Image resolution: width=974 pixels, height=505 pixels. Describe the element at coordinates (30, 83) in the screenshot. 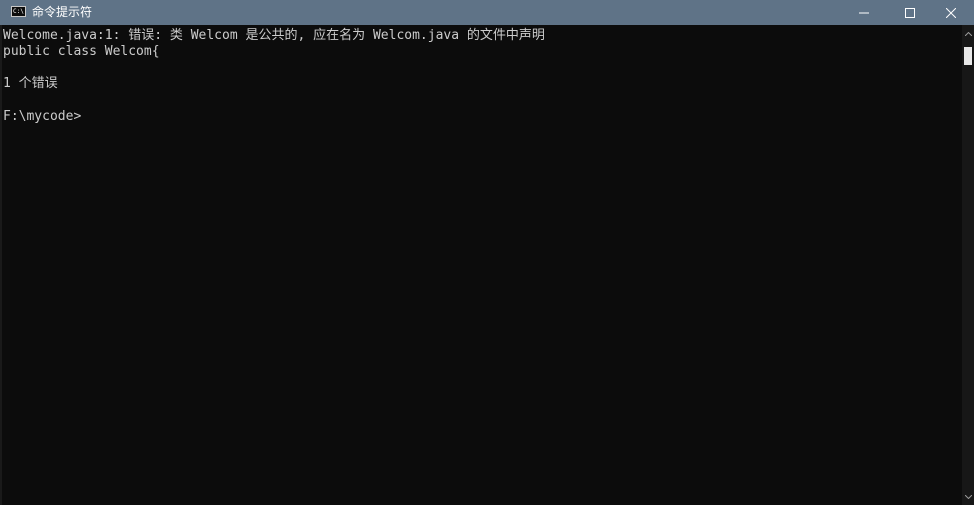

I see `console-line: 1 个错误` at that location.